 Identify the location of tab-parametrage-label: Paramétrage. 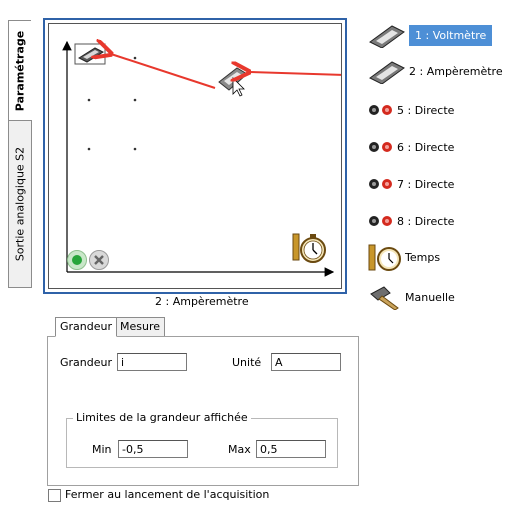
(20, 71).